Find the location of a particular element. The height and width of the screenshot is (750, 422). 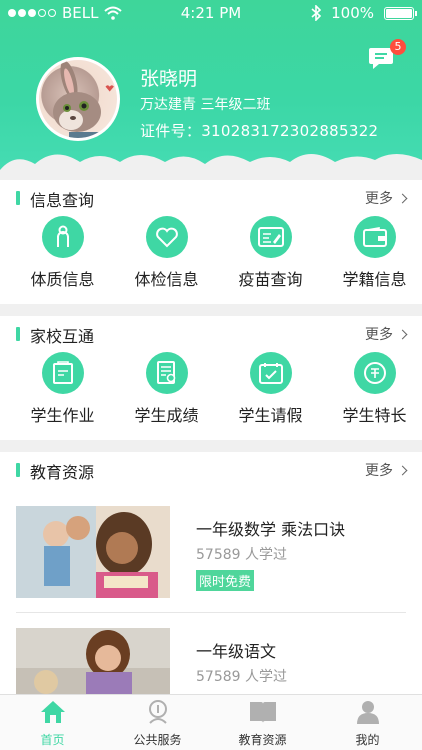

specialty-icon is located at coordinates (374, 373).